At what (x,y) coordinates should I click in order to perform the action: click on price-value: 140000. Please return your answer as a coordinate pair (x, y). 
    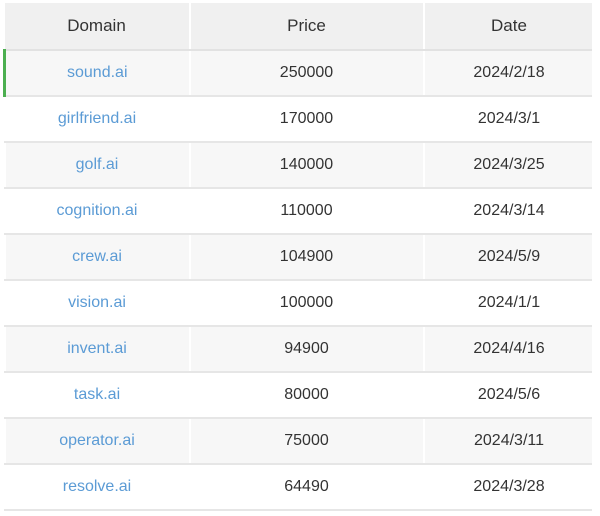
    Looking at the image, I should click on (306, 164).